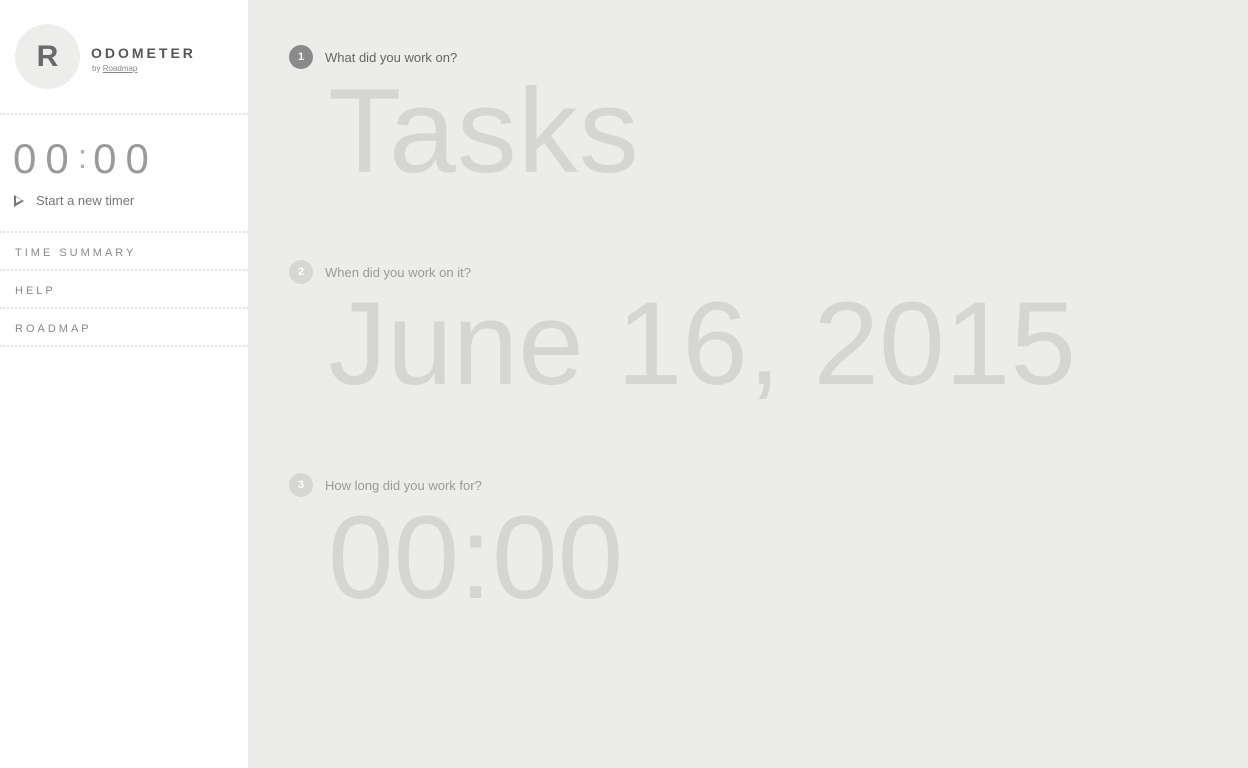 The height and width of the screenshot is (768, 1248). I want to click on duration-input: 00:00, so click(475, 558).